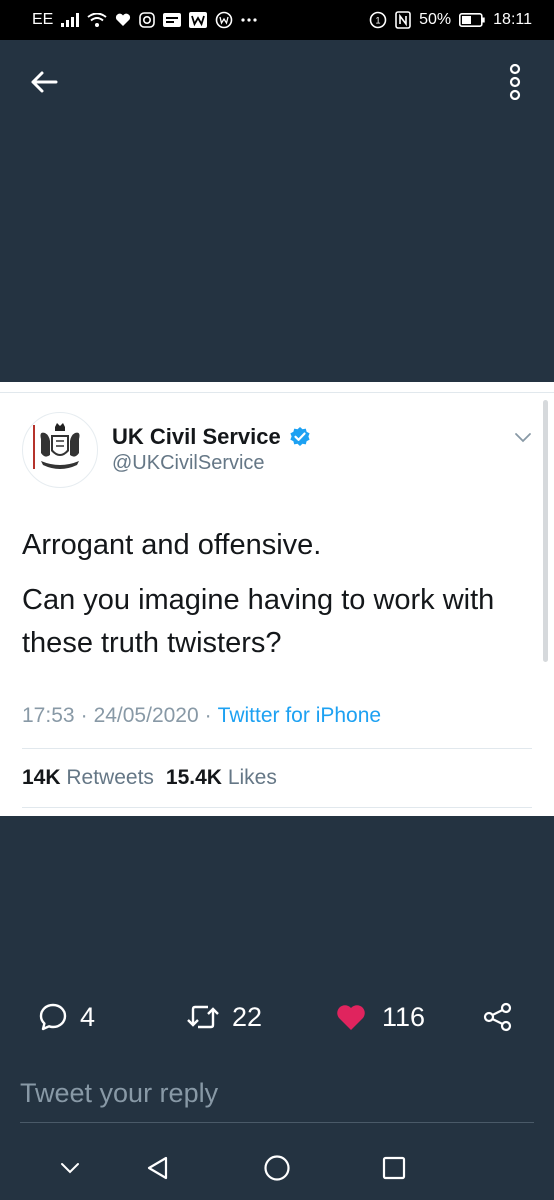 This screenshot has height=1200, width=554. I want to click on royal-coat-of-arms-icon, so click(56, 446).